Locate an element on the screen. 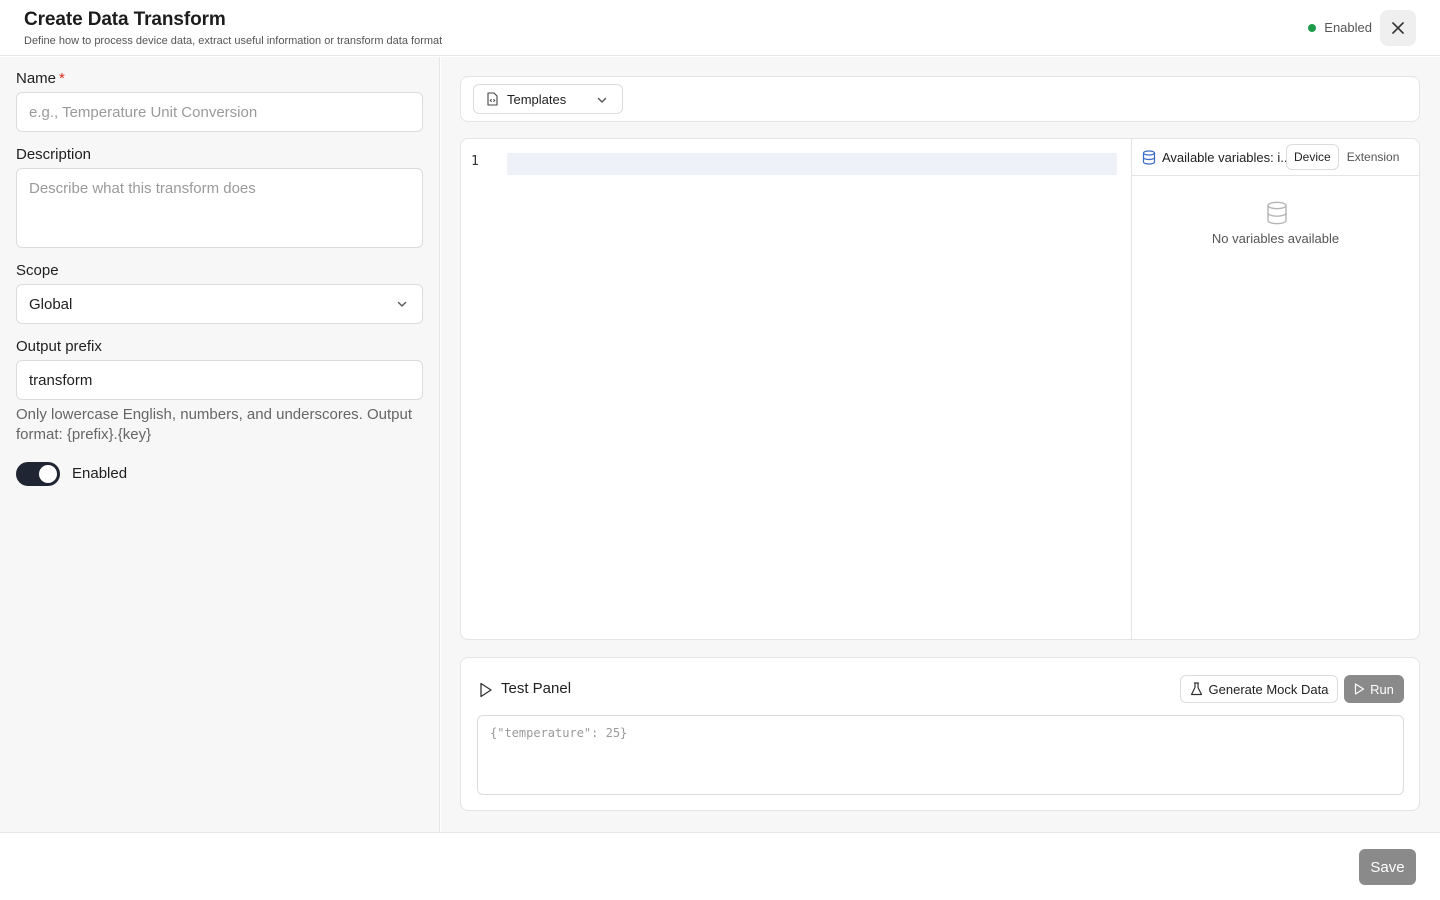 The height and width of the screenshot is (900, 1440). description-textarea: Describe what this transform does is located at coordinates (219, 208).